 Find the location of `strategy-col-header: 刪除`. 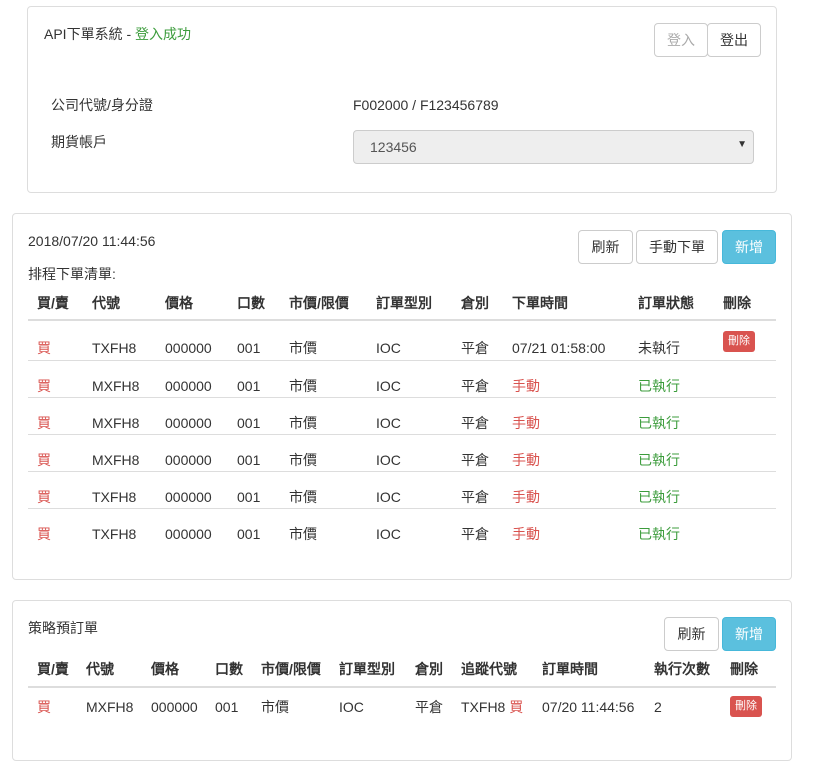

strategy-col-header: 刪除 is located at coordinates (744, 669).